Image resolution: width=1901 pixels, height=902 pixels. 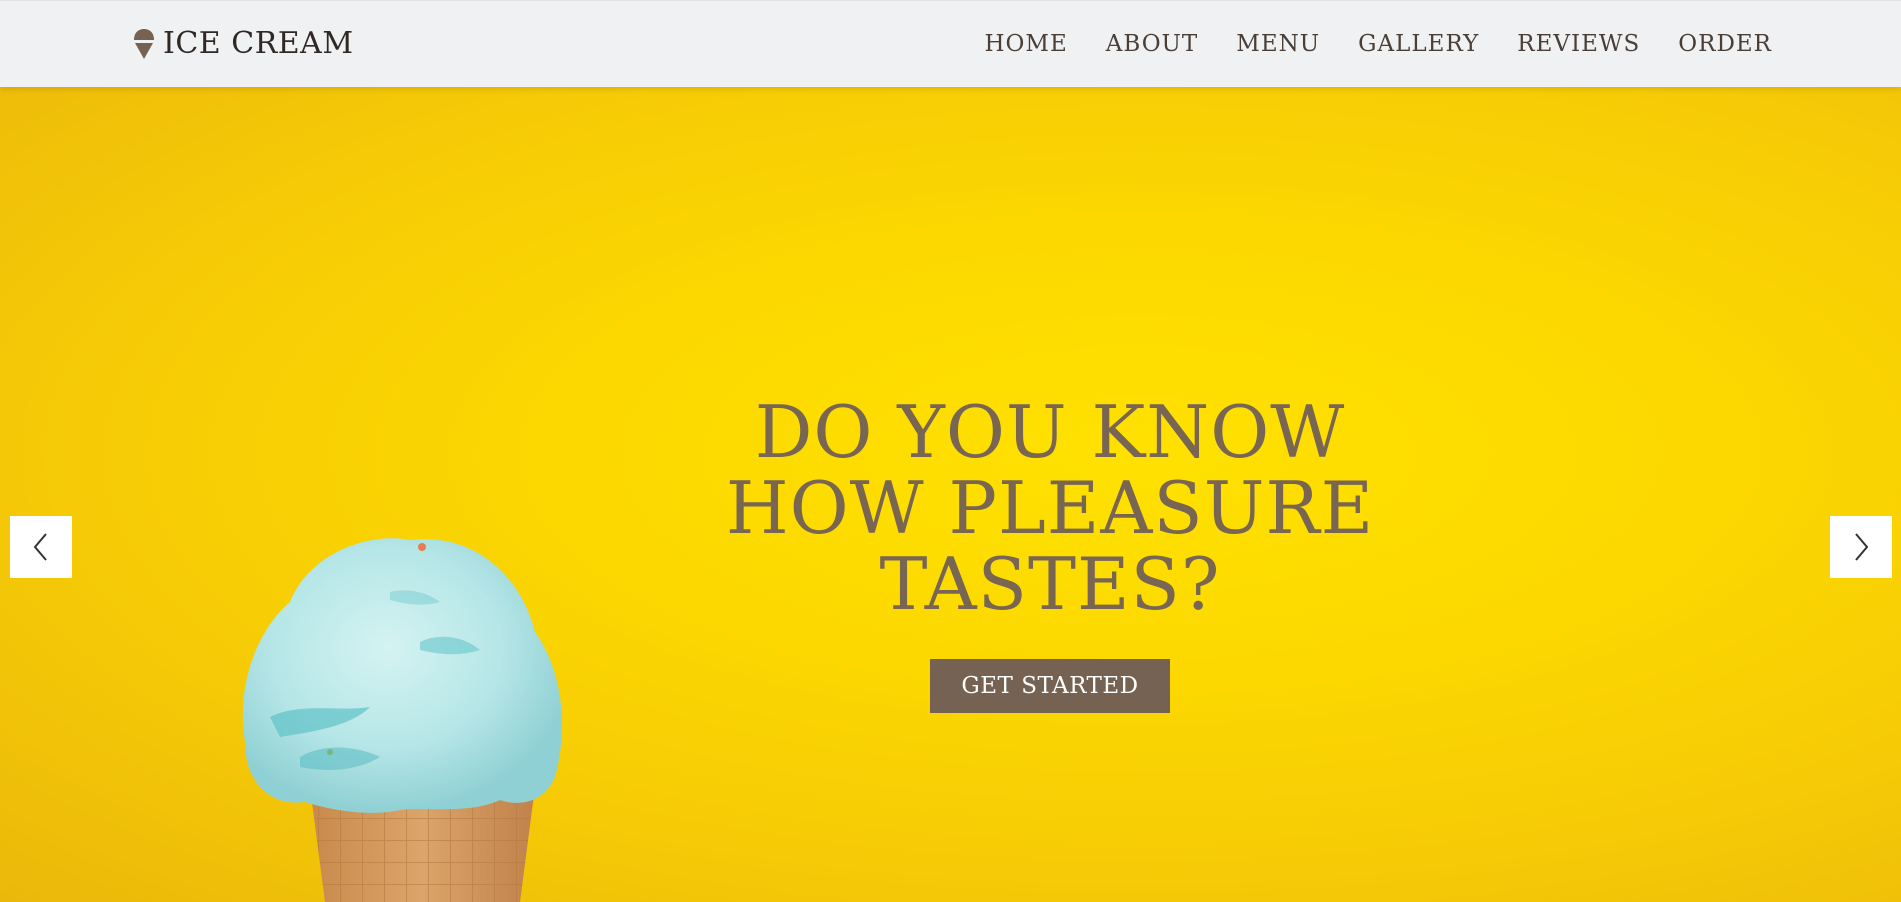 What do you see at coordinates (1050, 686) in the screenshot?
I see `get-started-button: GET STARTED` at bounding box center [1050, 686].